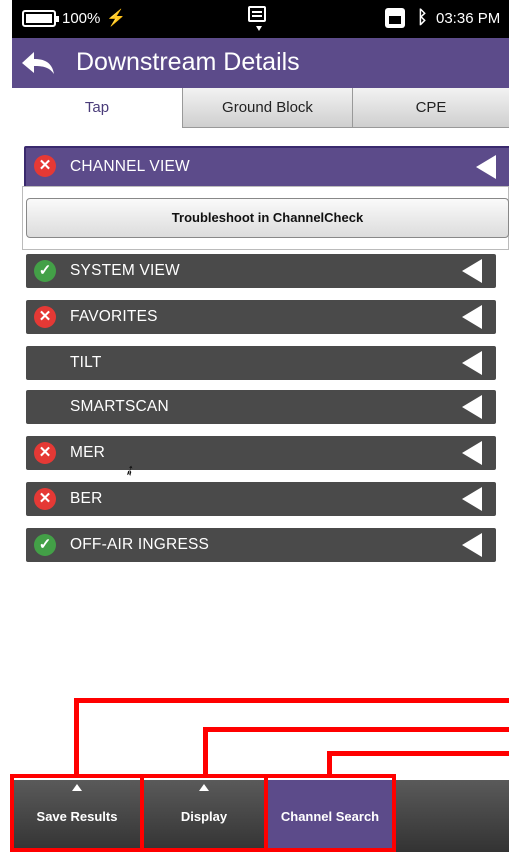 The width and height of the screenshot is (509, 852). What do you see at coordinates (77, 813) in the screenshot?
I see `annotation-box-save-results` at bounding box center [77, 813].